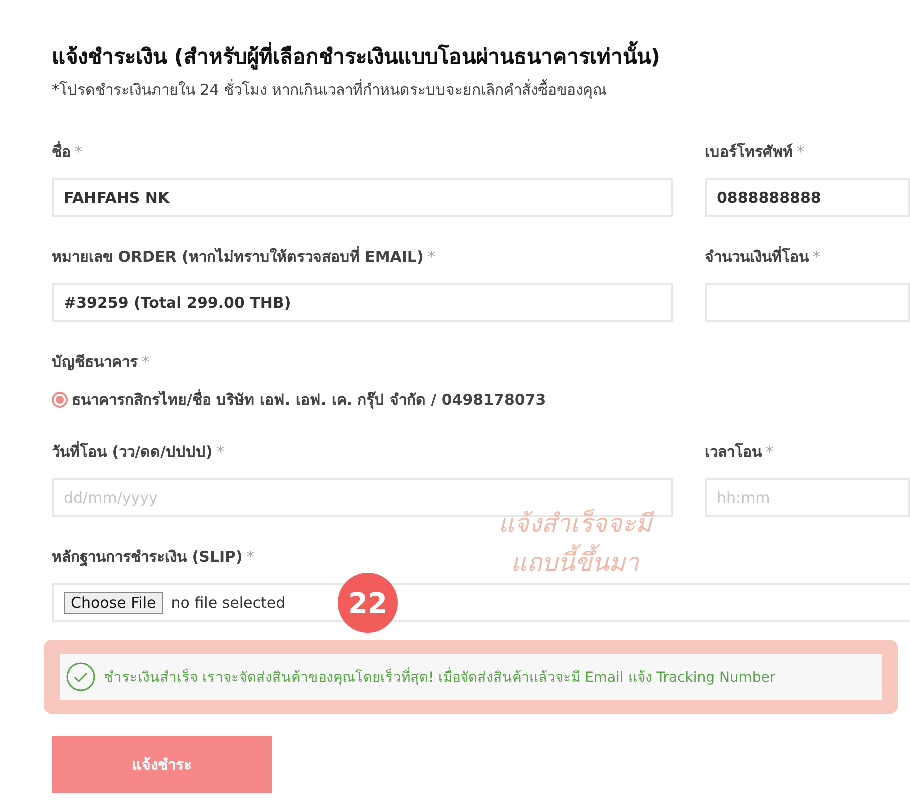  Describe the element at coordinates (81, 677) in the screenshot. I see `check-circle-icon` at that location.